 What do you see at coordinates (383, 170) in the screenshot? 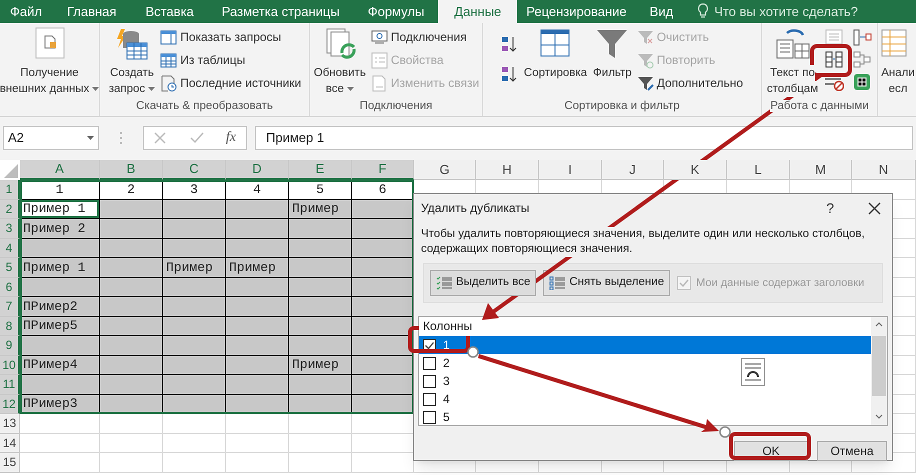
I see `column-header: F` at bounding box center [383, 170].